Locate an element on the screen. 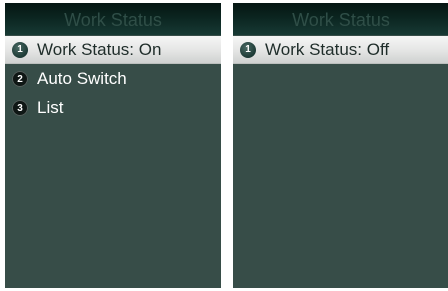 Image resolution: width=448 pixels, height=291 pixels. menu-item-label: Auto Switch is located at coordinates (82, 78).